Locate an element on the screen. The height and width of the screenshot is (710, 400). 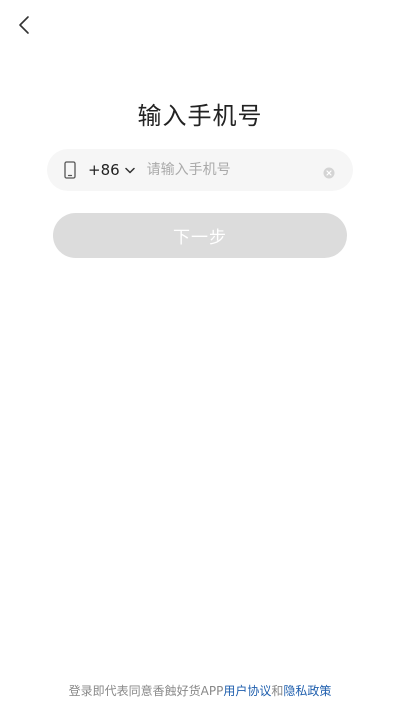
clear-button is located at coordinates (329, 171).